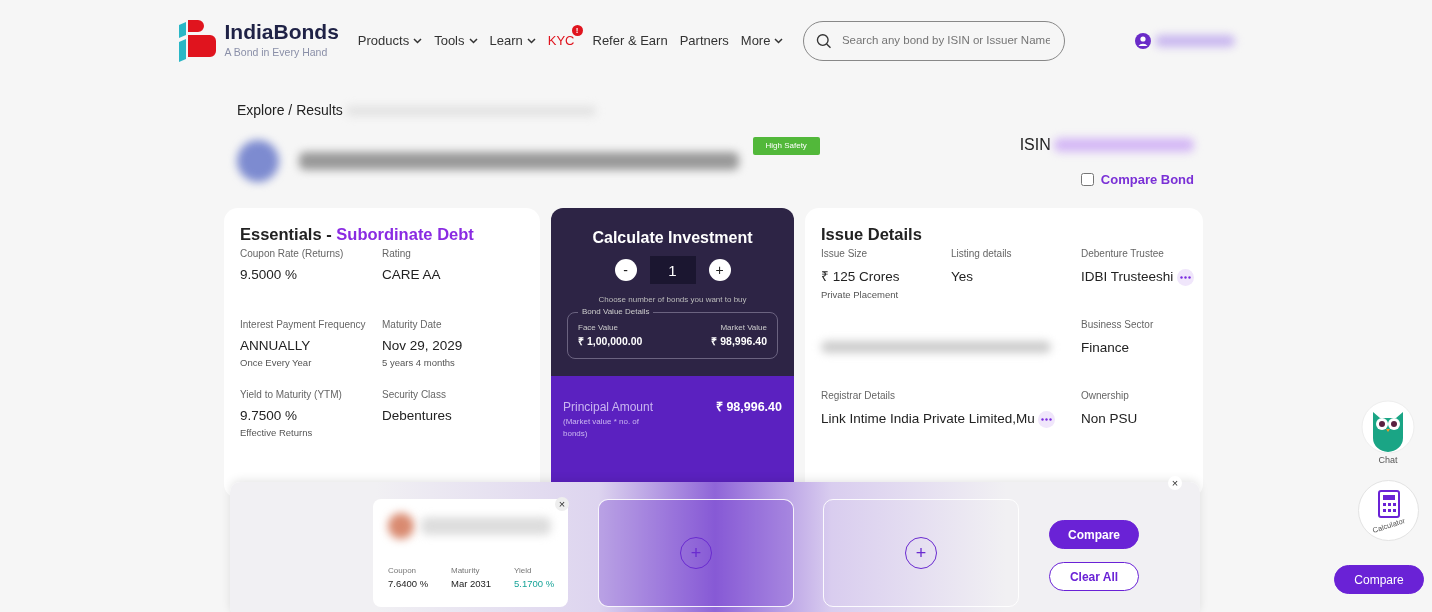  What do you see at coordinates (625, 270) in the screenshot?
I see `decrement-button: -` at bounding box center [625, 270].